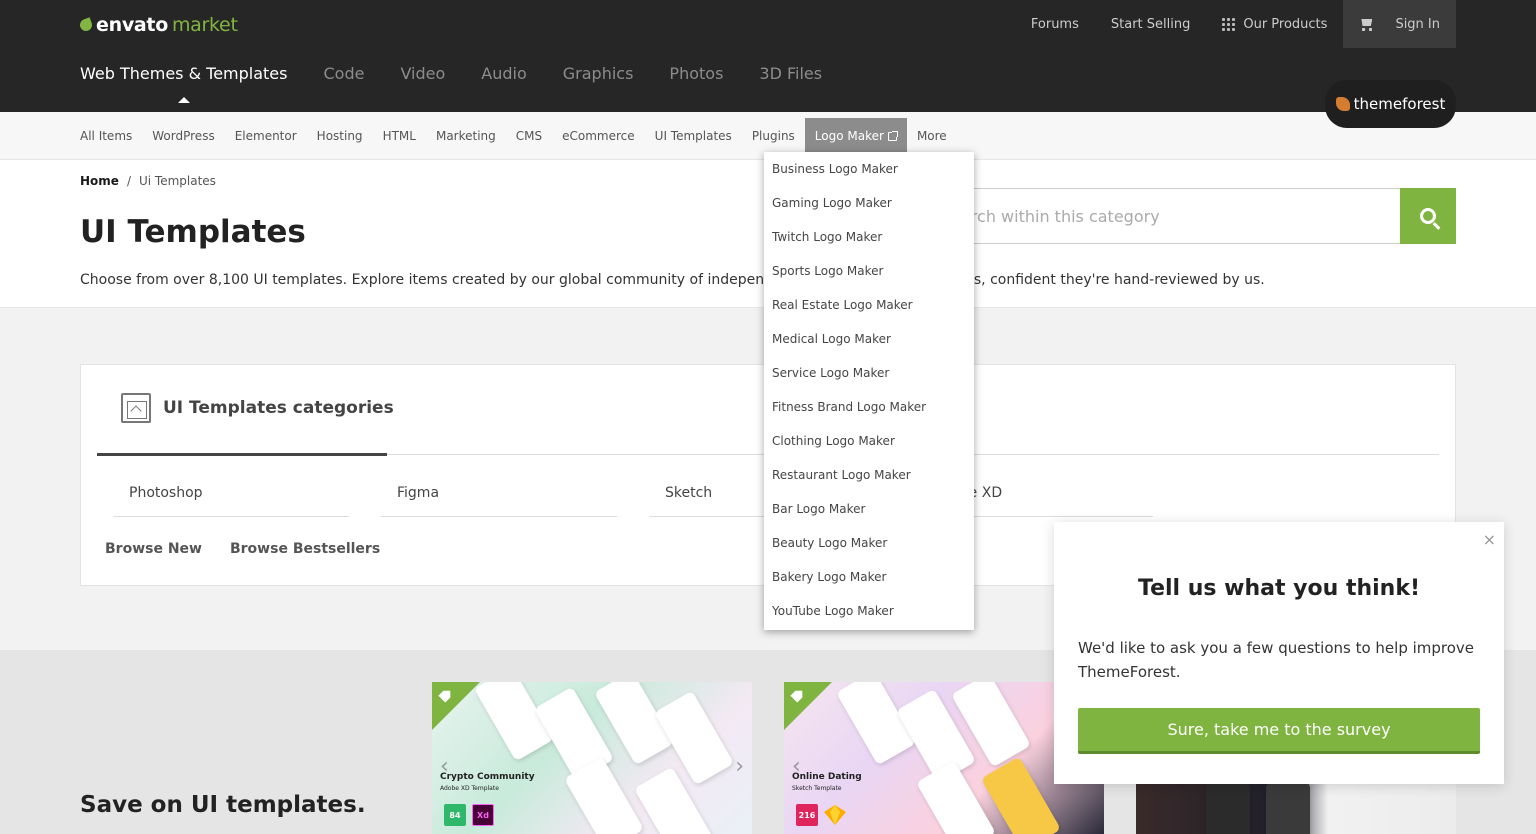 The width and height of the screenshot is (1536, 834). I want to click on subnav-html: HTML, so click(399, 136).